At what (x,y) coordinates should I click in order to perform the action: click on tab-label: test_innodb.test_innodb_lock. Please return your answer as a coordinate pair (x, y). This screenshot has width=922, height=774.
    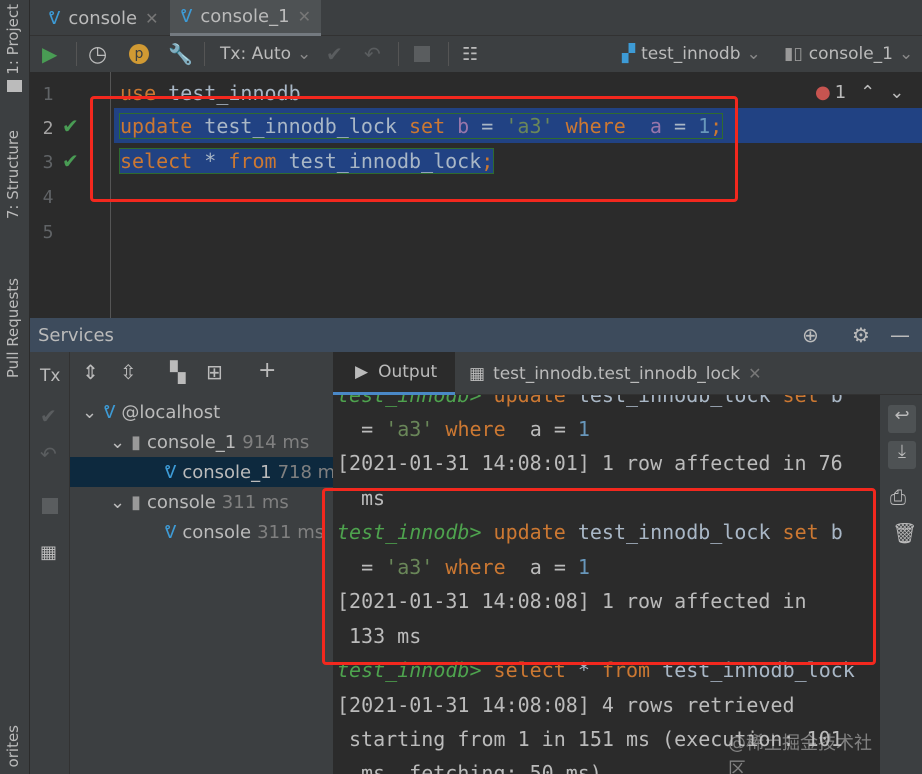
    Looking at the image, I should click on (617, 373).